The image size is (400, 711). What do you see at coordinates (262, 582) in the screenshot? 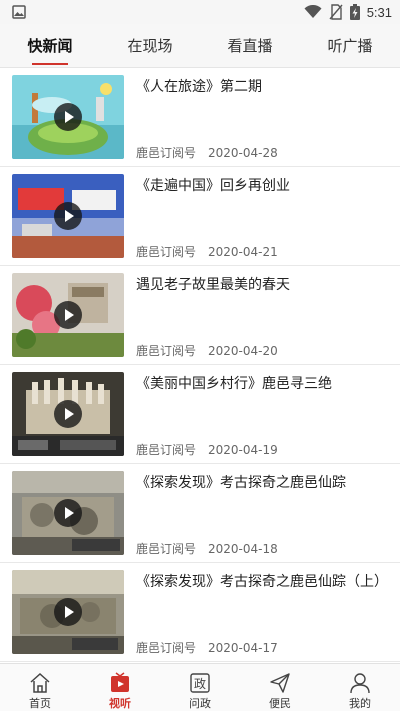
I see `news-title: 《探索发现》考古探奇之鹿邑仙踪（上）` at bounding box center [262, 582].